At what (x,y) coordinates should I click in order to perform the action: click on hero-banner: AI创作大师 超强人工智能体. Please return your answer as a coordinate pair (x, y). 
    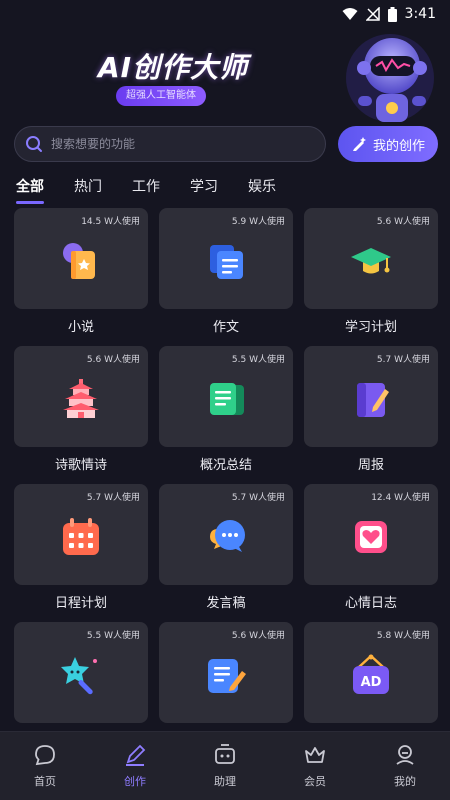
    Looking at the image, I should click on (225, 78).